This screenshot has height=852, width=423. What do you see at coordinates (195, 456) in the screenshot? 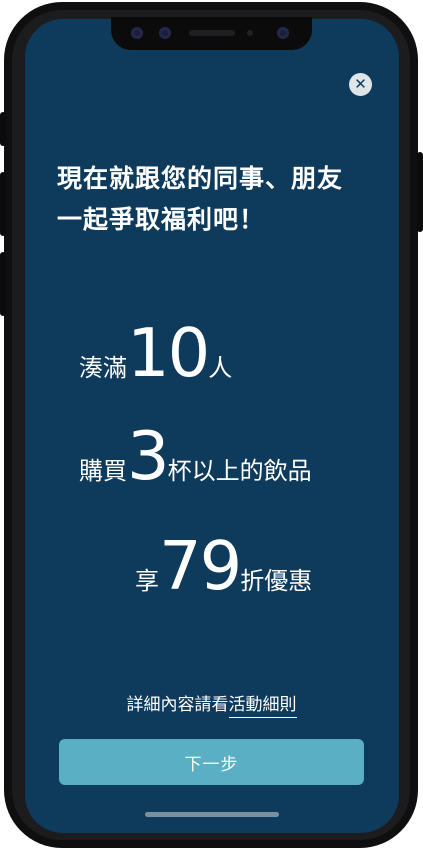
I see `condition-cups: 購買3杯以上的飲品` at bounding box center [195, 456].